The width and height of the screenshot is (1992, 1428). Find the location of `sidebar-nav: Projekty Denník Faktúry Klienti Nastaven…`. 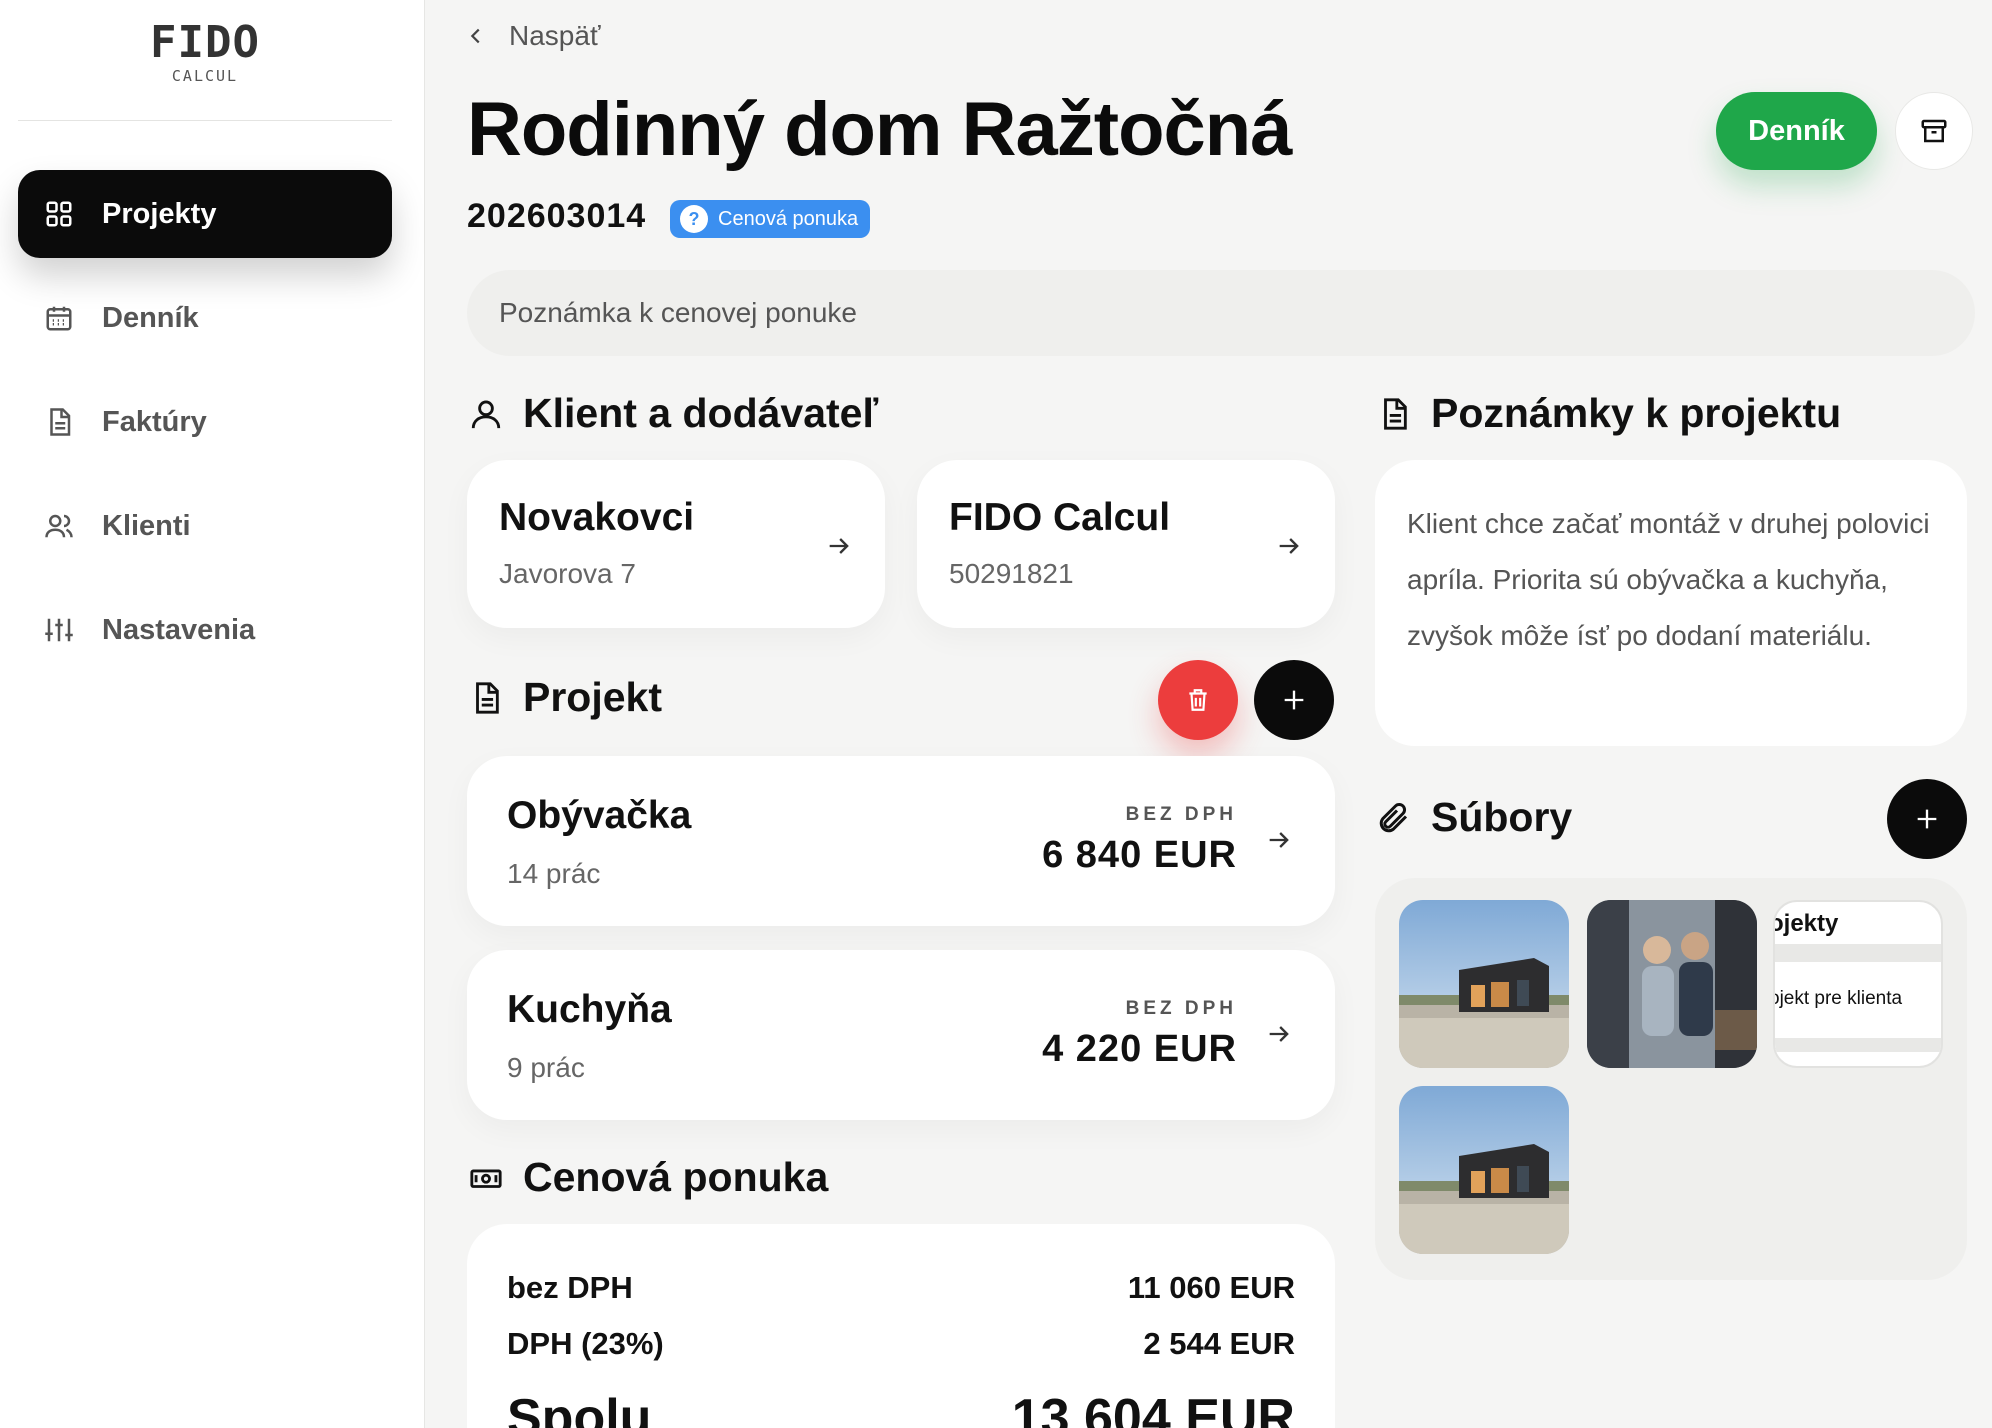

sidebar-nav: Projekty Denník Faktúry Klienti Nastaven… is located at coordinates (205, 430).